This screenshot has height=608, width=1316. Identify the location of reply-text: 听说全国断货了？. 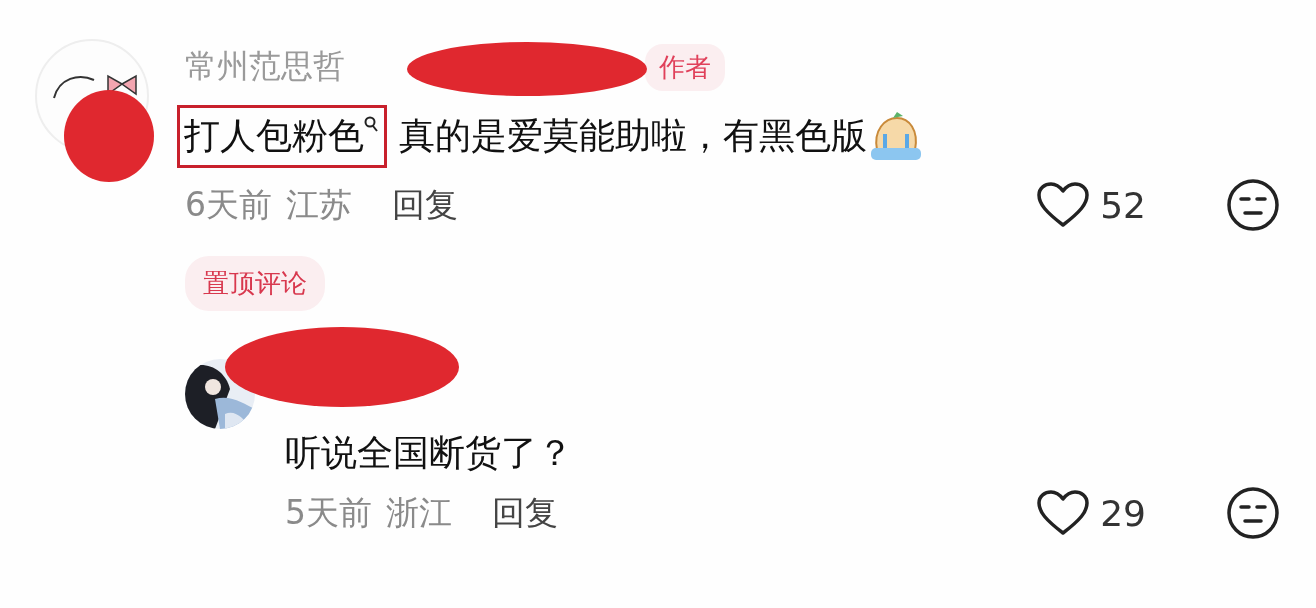
(429, 453).